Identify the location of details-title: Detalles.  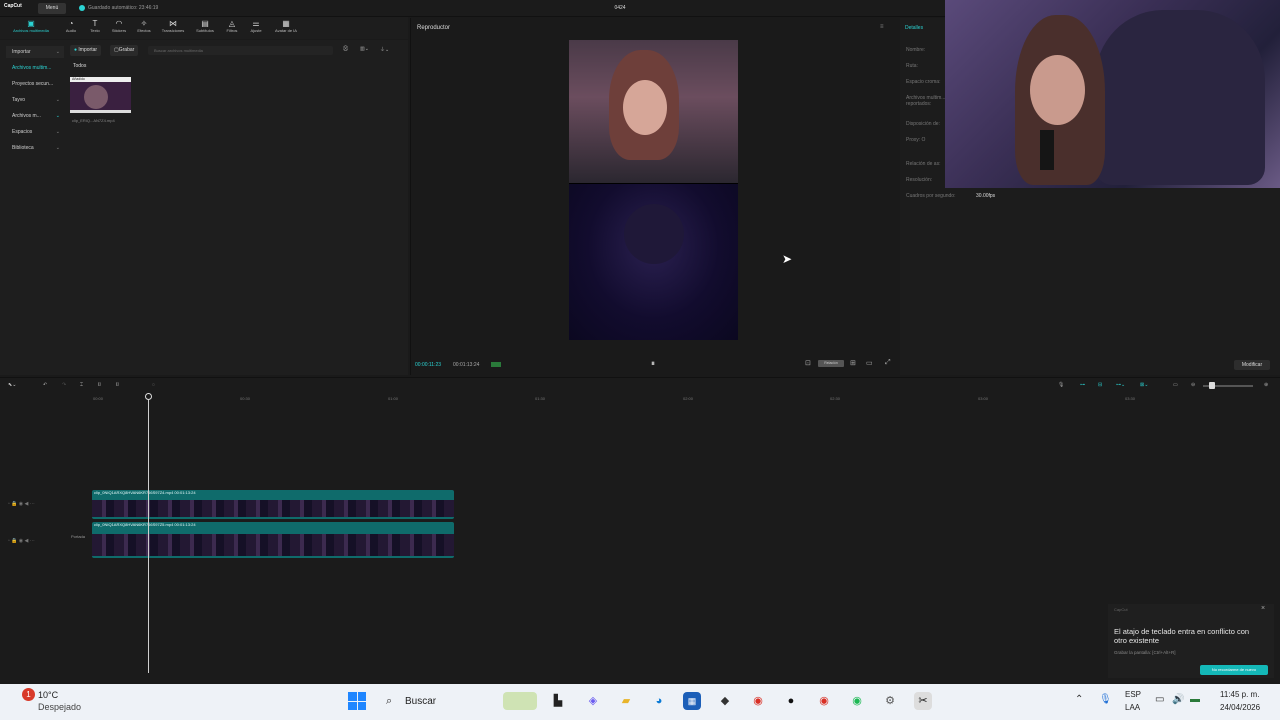
(914, 28).